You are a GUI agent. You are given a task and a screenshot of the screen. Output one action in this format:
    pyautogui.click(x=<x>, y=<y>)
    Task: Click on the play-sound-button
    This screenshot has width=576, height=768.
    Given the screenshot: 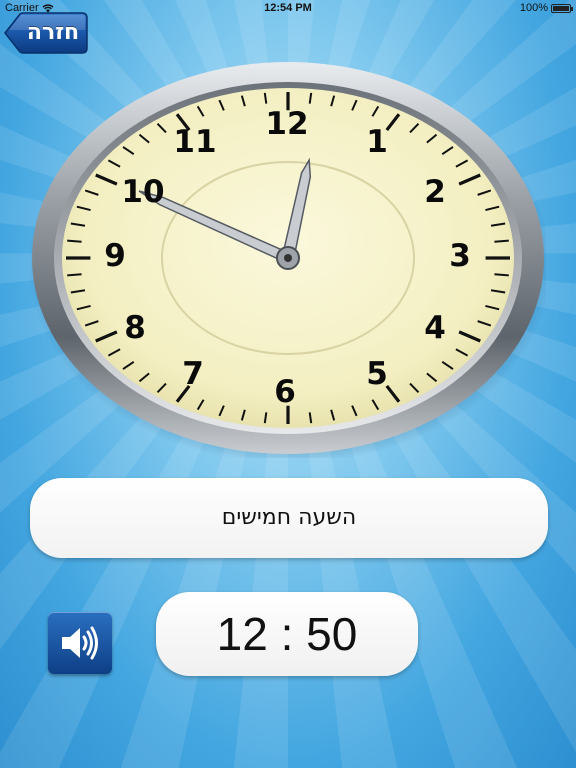 What is the action you would take?
    pyautogui.click(x=80, y=643)
    